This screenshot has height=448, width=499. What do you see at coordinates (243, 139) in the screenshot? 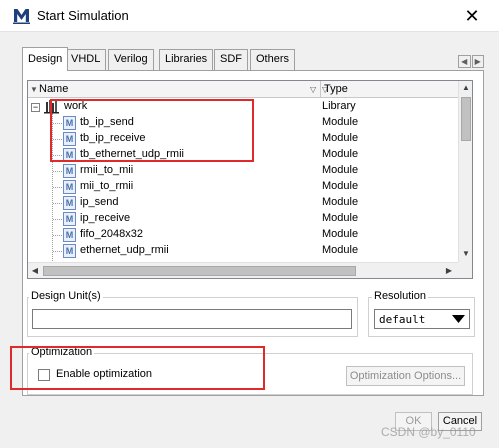
I see `tree-row-module: M tb_ip_receive Module` at bounding box center [243, 139].